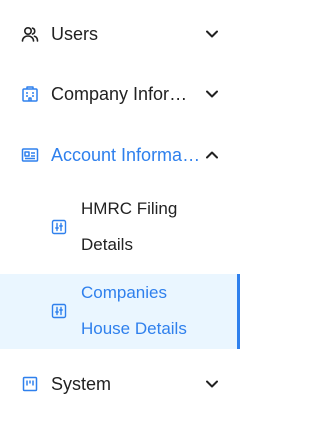  I want to click on sidebar-subitem-companies-house-details: Companies House Details, so click(120, 311).